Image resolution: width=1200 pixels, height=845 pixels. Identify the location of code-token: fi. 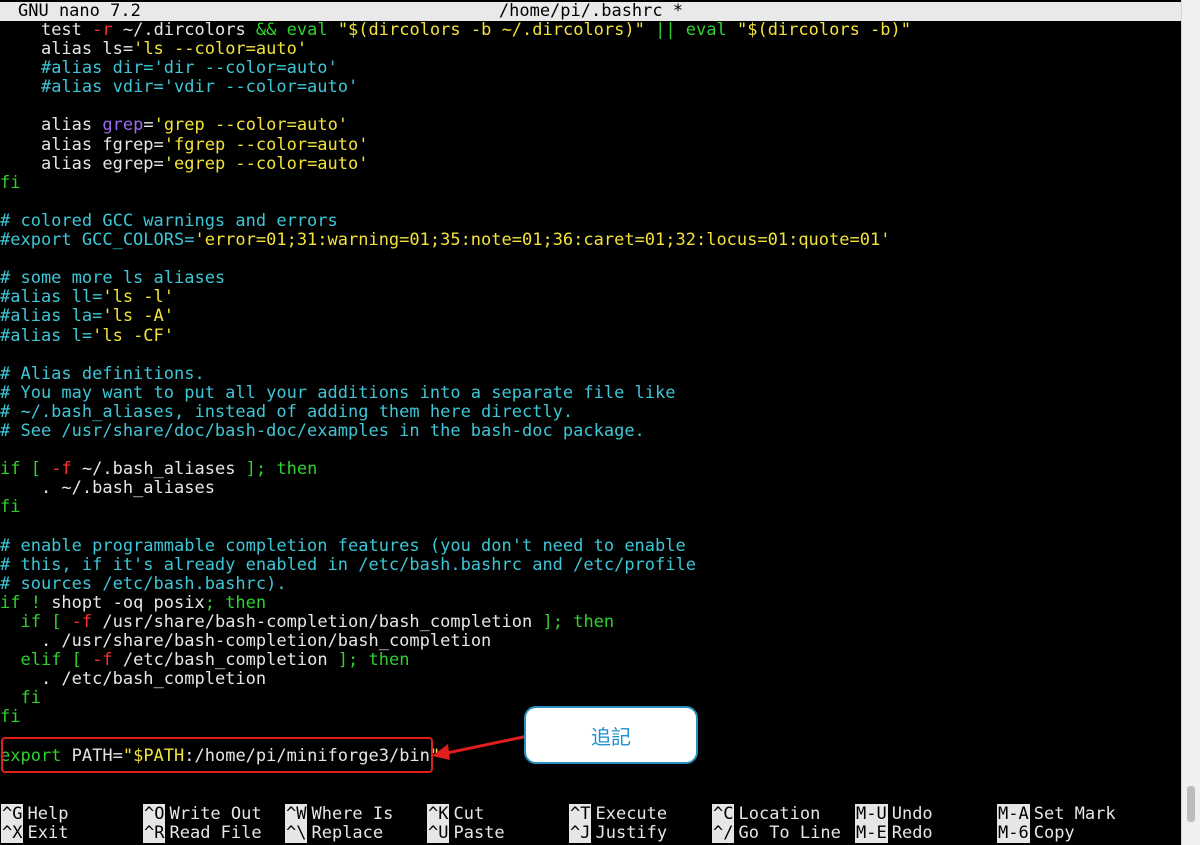
(10, 507).